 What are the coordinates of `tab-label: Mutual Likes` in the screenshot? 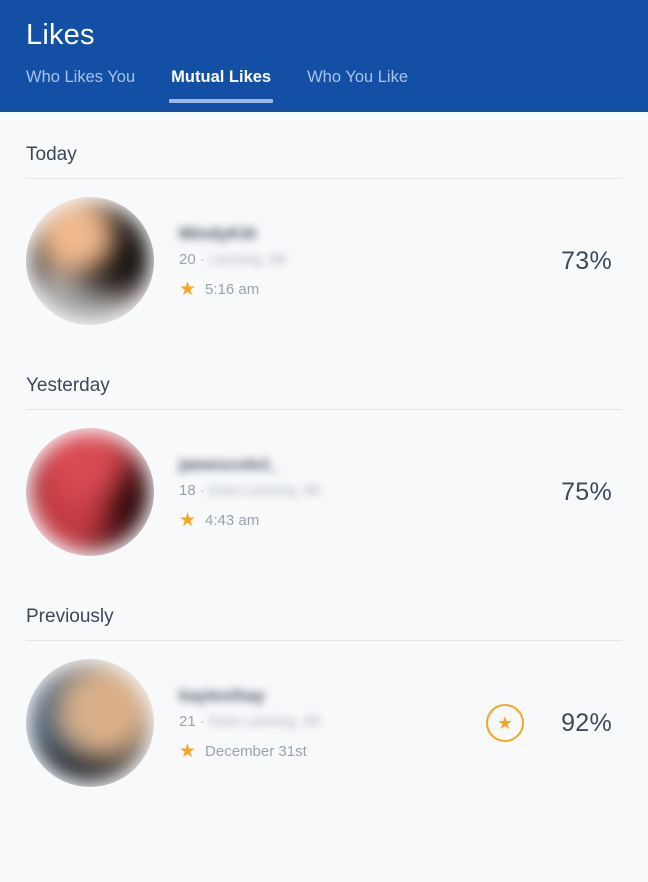 It's located at (221, 77).